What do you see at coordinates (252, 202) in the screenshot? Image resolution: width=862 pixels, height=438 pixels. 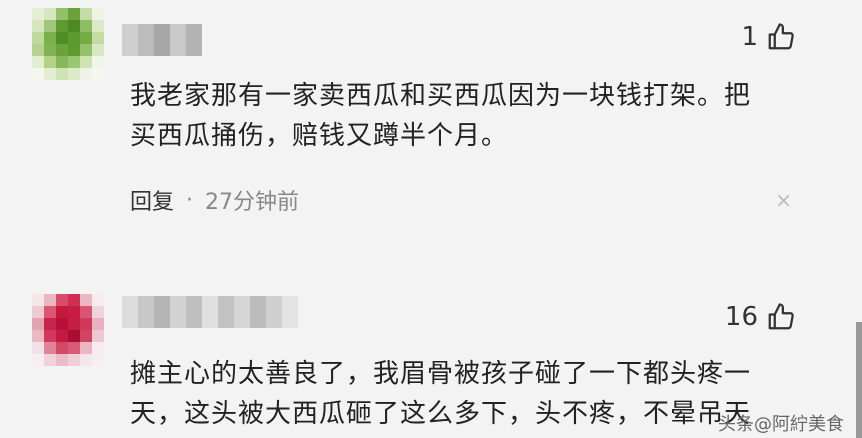 I see `timestamp: 27分钟前` at bounding box center [252, 202].